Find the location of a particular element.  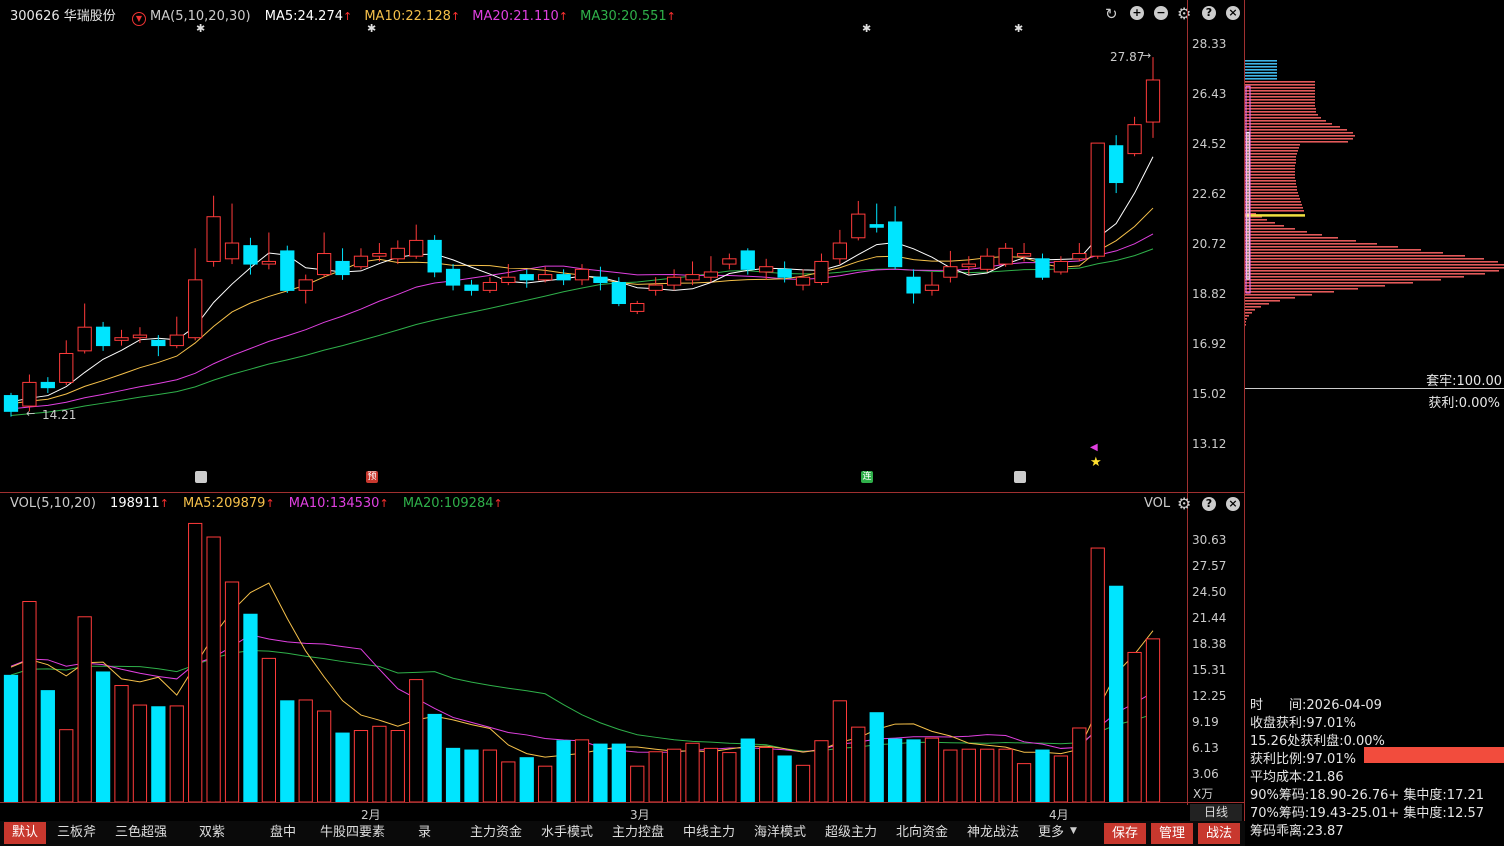

close-icon: × is located at coordinates (1233, 504).